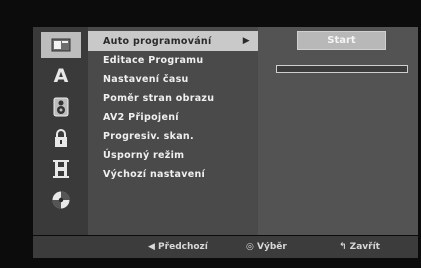 The width and height of the screenshot is (421, 268). I want to click on previous-hint: ◀ Předchozí, so click(178, 247).